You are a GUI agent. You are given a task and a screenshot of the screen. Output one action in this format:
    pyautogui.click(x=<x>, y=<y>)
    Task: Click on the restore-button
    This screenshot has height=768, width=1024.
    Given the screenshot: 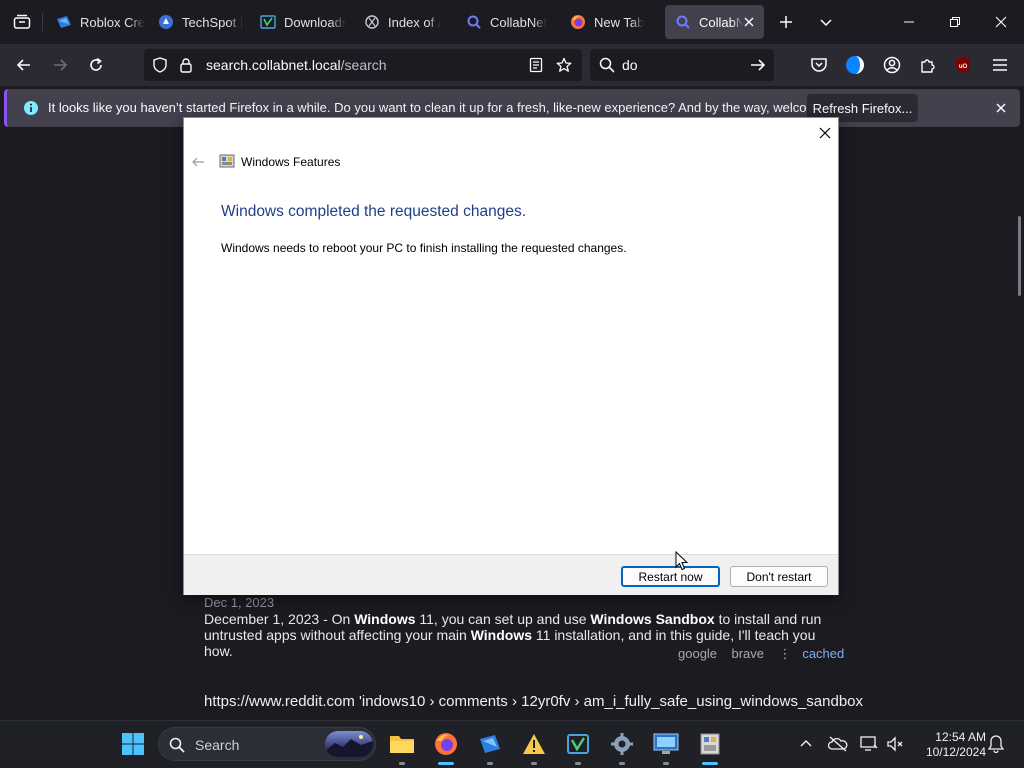 What is the action you would take?
    pyautogui.click(x=955, y=22)
    